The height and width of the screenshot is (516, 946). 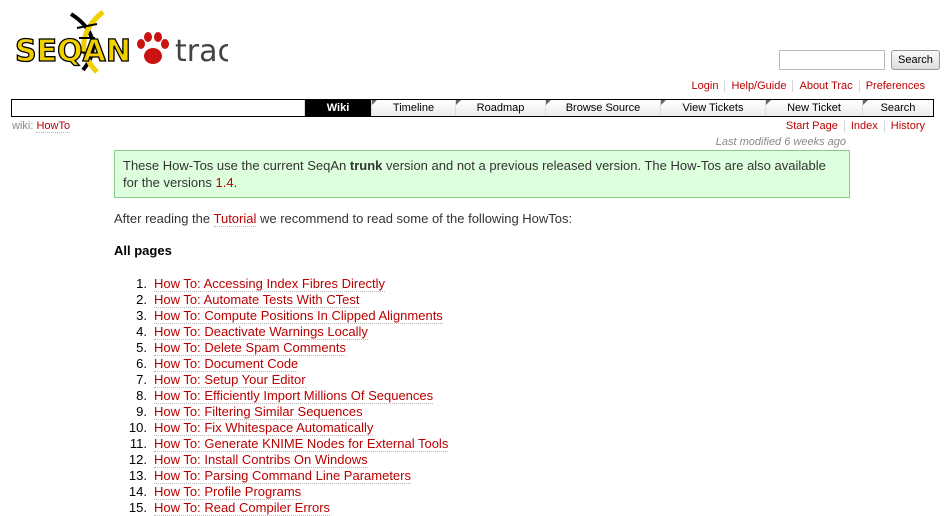 I want to click on breadcrumb: wiki: HowTo, so click(x=41, y=126).